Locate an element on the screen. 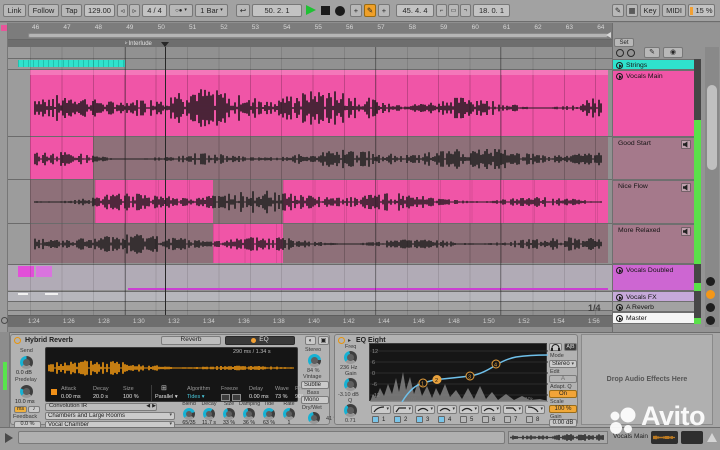 Image resolution: width=720 pixels, height=450 pixels. punch-in-button: ⌐ is located at coordinates (441, 10).